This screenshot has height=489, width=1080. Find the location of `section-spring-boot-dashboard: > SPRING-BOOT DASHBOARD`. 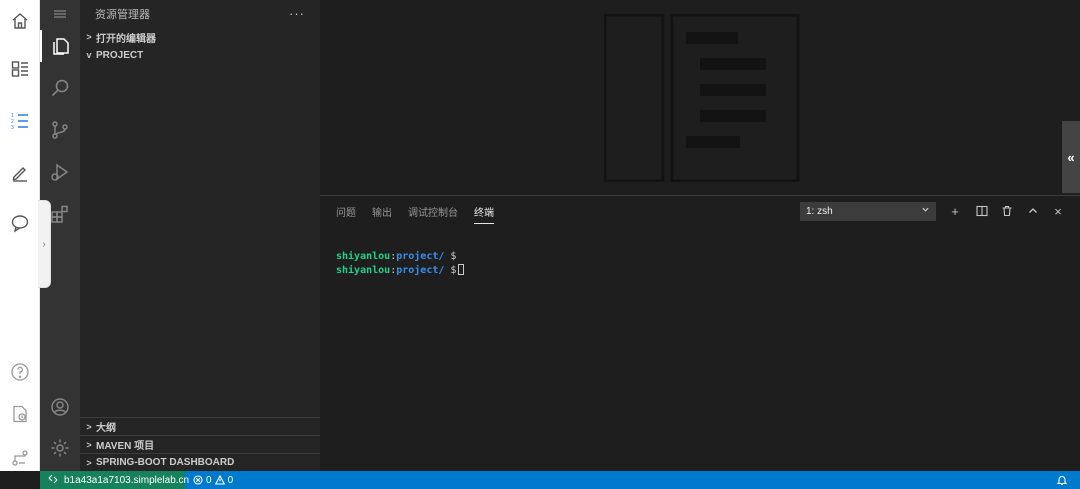

section-spring-boot-dashboard: > SPRING-BOOT DASHBOARD is located at coordinates (200, 462).